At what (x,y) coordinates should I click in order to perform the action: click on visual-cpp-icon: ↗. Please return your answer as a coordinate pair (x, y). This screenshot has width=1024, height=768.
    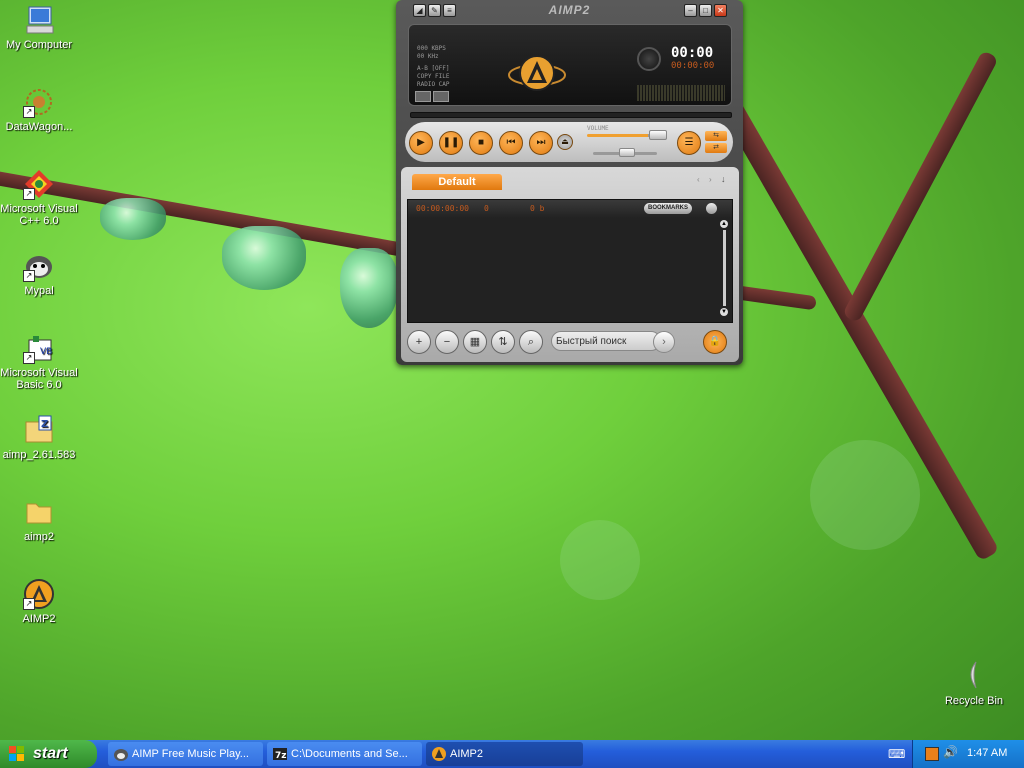
    Looking at the image, I should click on (39, 184).